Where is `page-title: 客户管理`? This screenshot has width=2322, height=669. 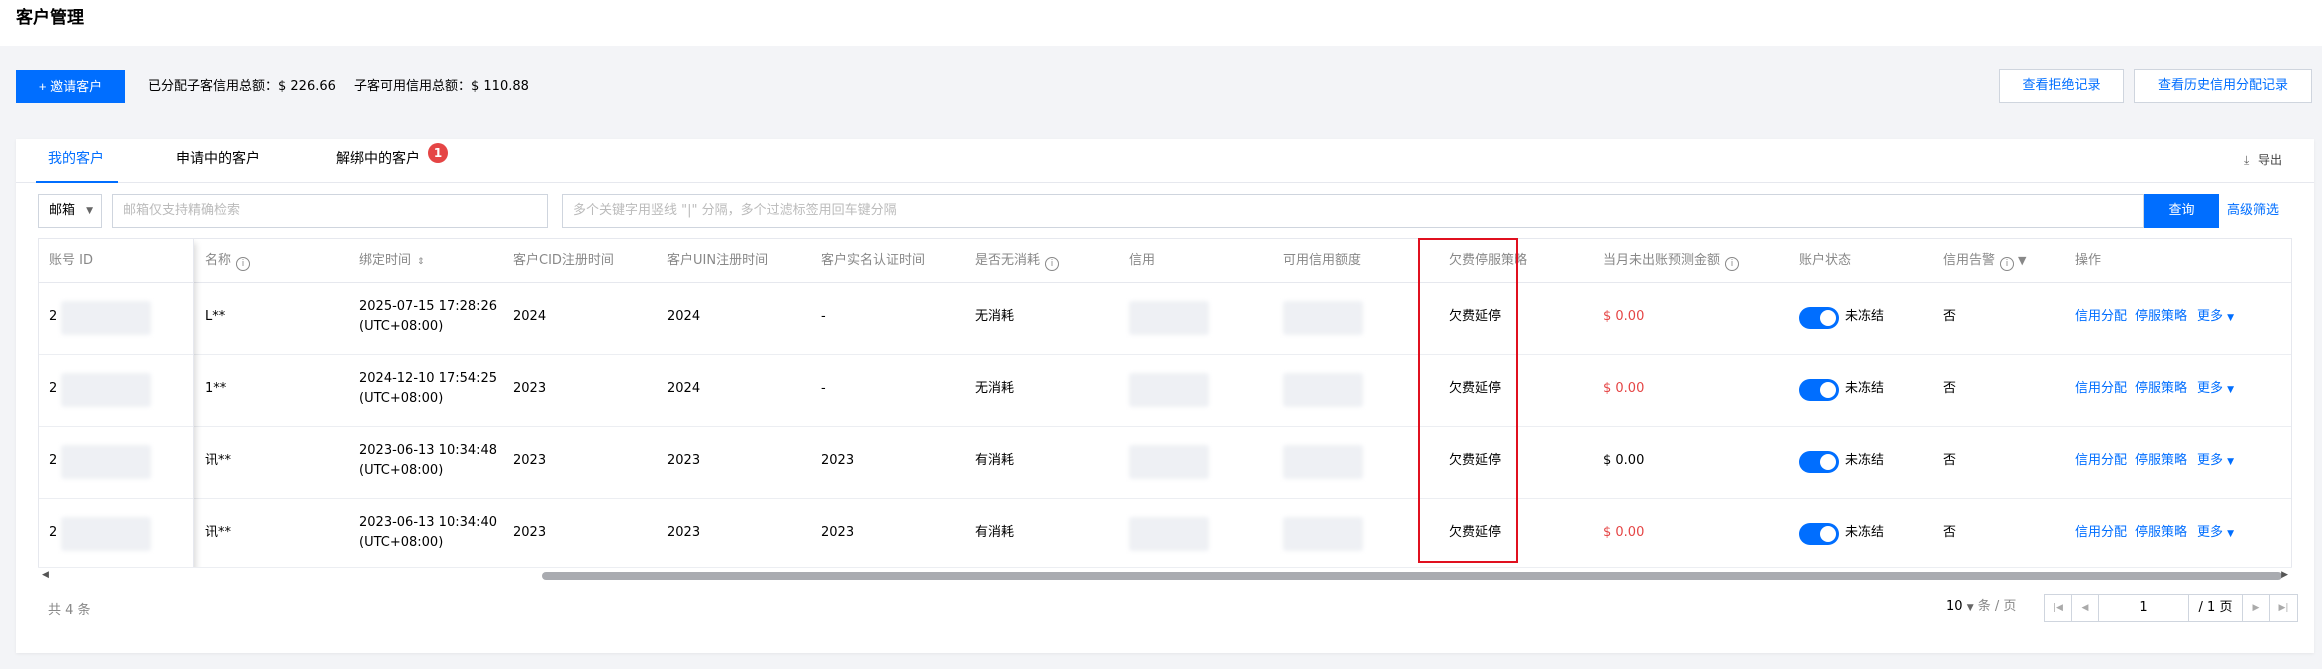
page-title: 客户管理 is located at coordinates (50, 18).